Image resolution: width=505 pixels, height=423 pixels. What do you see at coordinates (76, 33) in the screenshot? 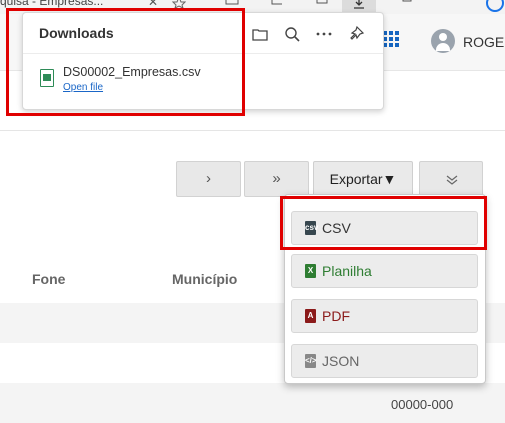
I see `downloads-title: Downloads` at bounding box center [76, 33].